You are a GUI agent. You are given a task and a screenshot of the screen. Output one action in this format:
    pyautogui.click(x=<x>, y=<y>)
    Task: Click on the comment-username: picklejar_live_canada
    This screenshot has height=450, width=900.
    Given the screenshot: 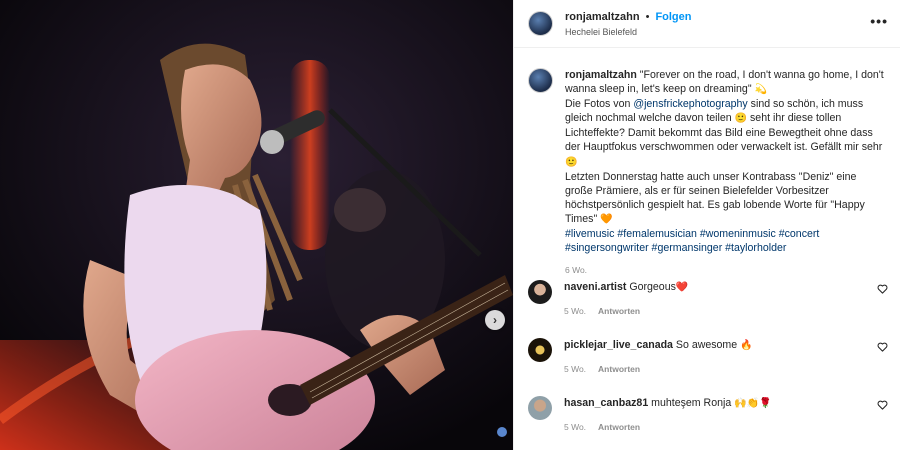 What is the action you would take?
    pyautogui.click(x=618, y=345)
    